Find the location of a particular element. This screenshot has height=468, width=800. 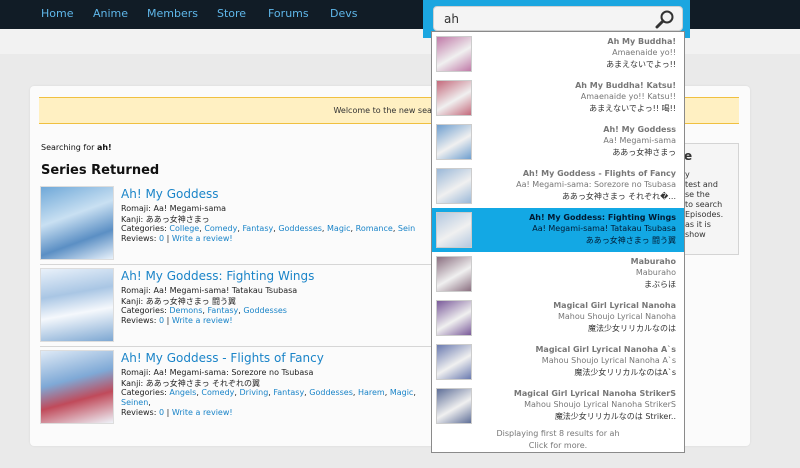

nav-devs: Devs is located at coordinates (343, 13).